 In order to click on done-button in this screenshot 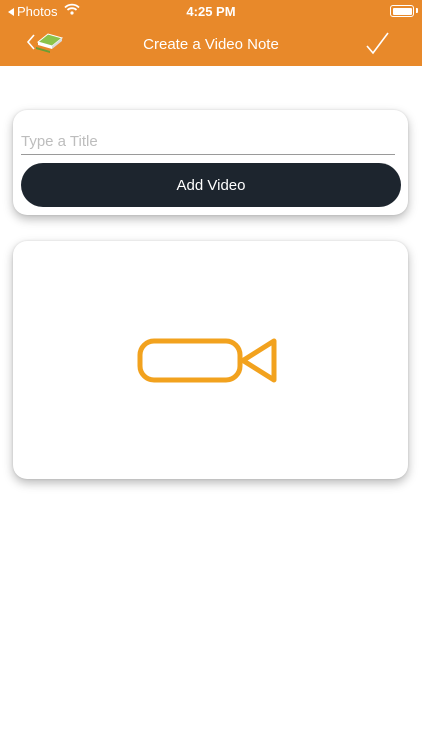, I will do `click(378, 44)`.